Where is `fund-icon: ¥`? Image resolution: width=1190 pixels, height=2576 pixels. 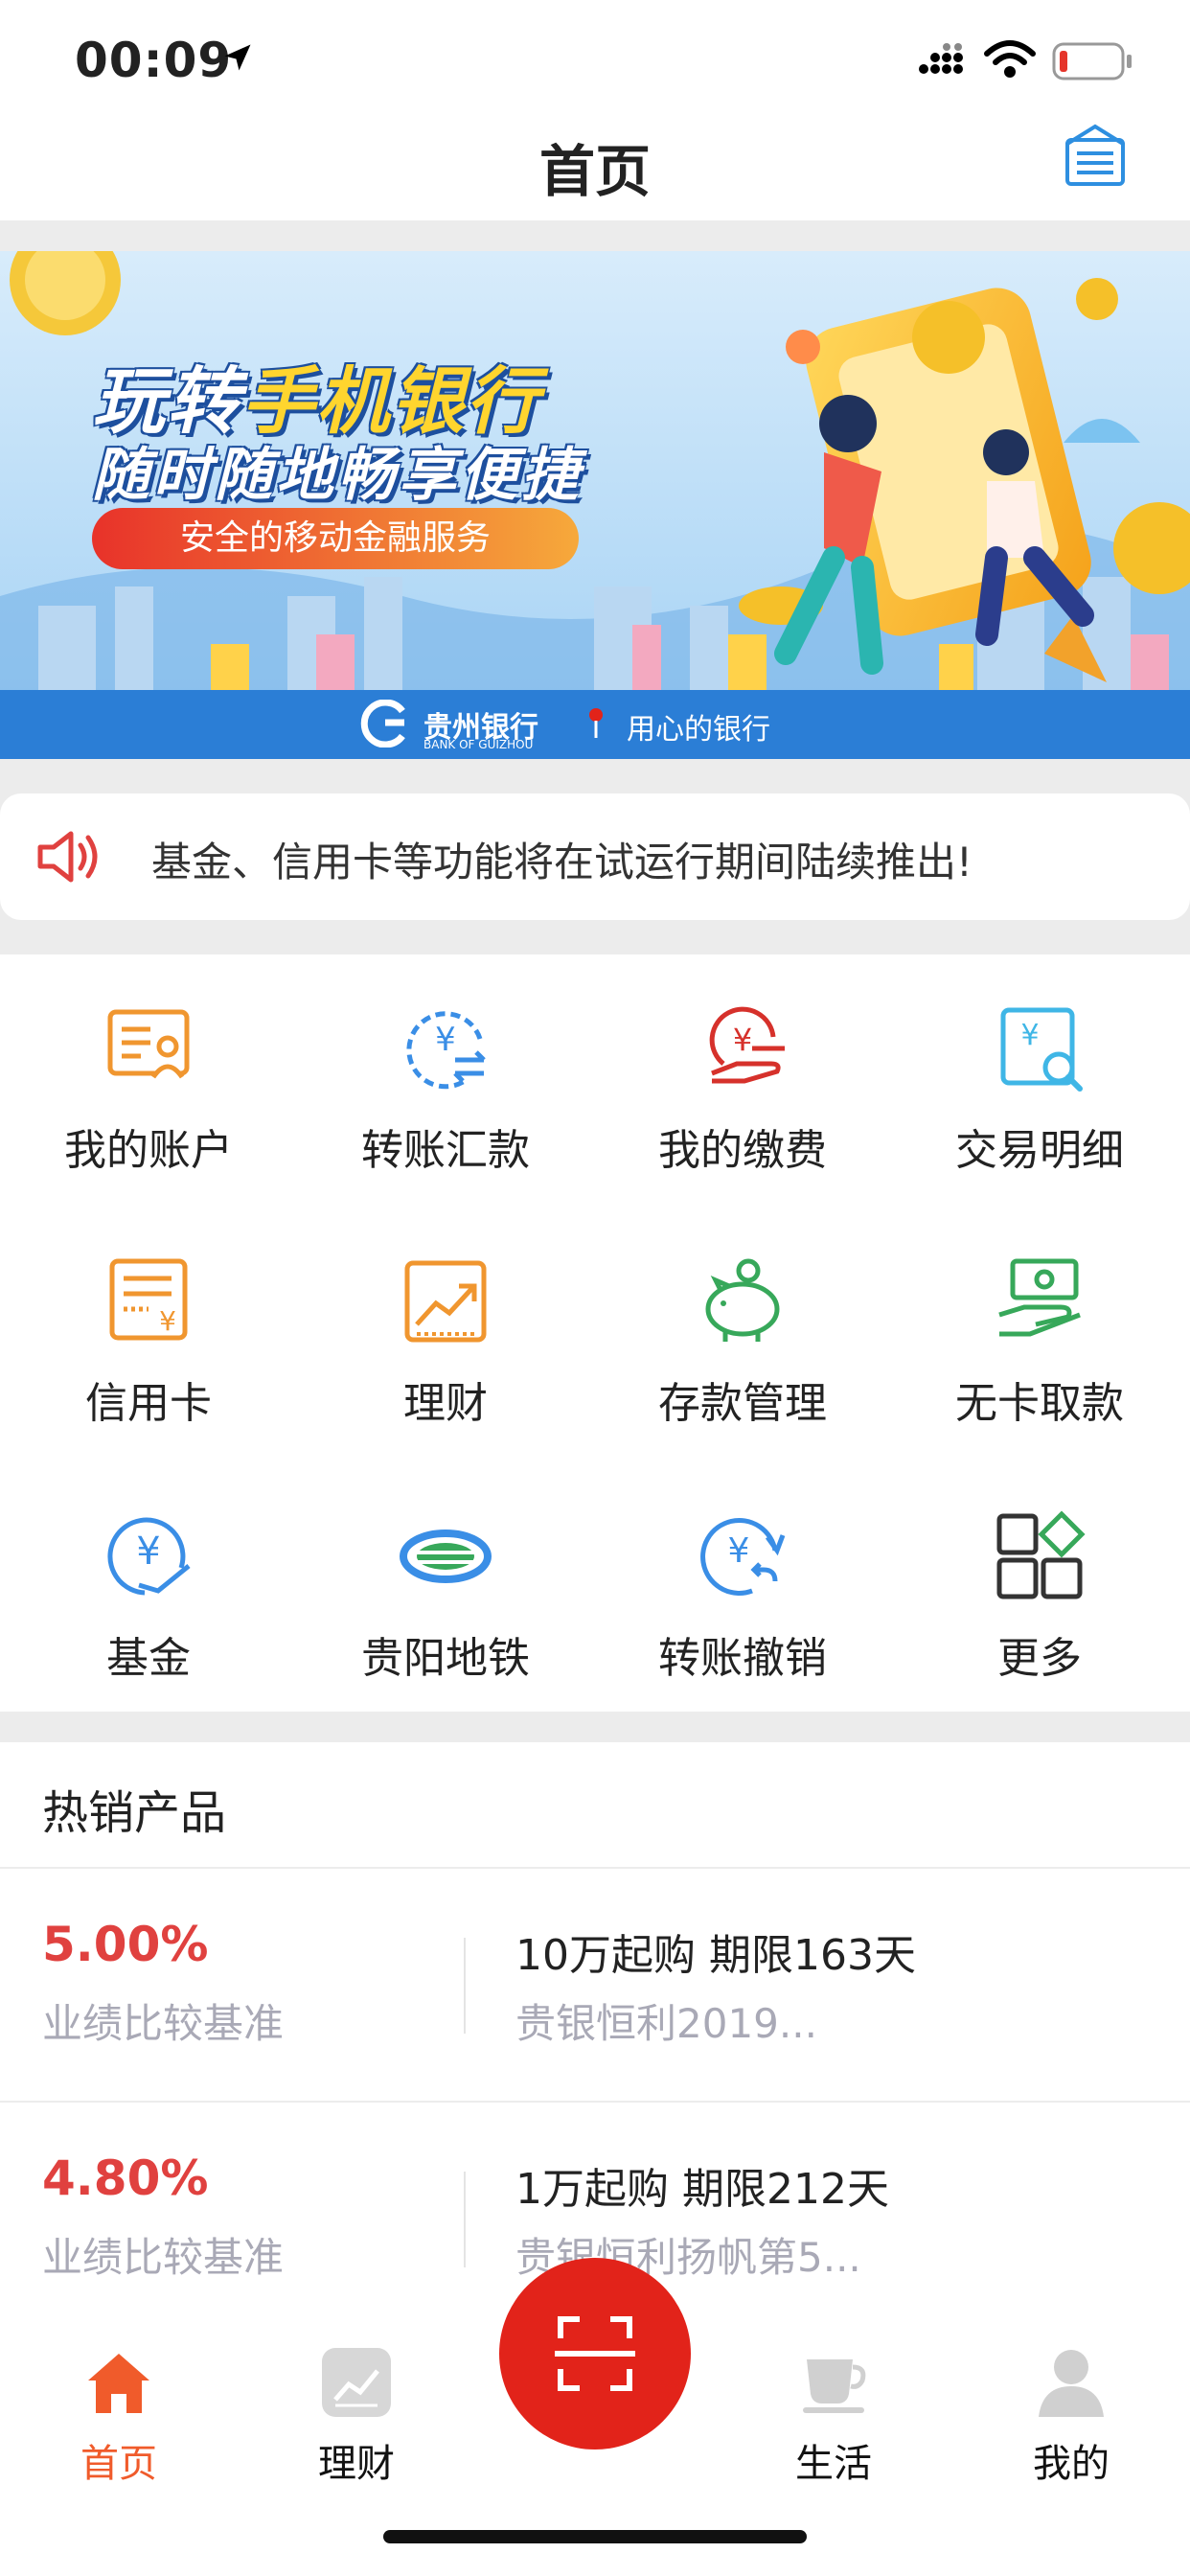
fund-icon: ¥ is located at coordinates (149, 1556).